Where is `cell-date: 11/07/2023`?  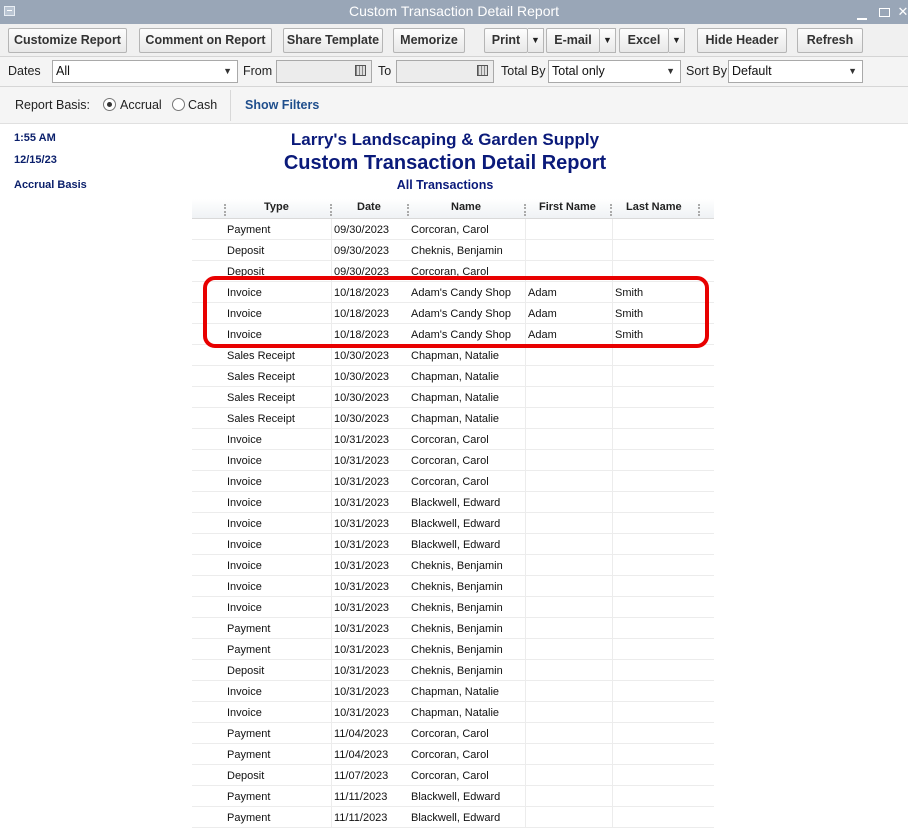
cell-date: 11/07/2023 is located at coordinates (361, 776).